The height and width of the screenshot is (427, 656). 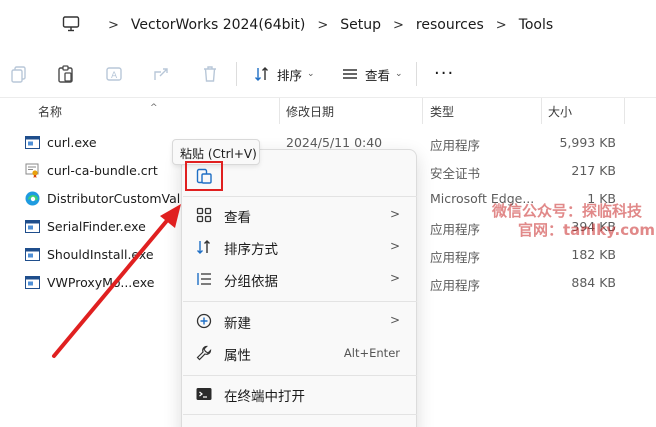 I want to click on plus-circle-icon, so click(x=204, y=321).